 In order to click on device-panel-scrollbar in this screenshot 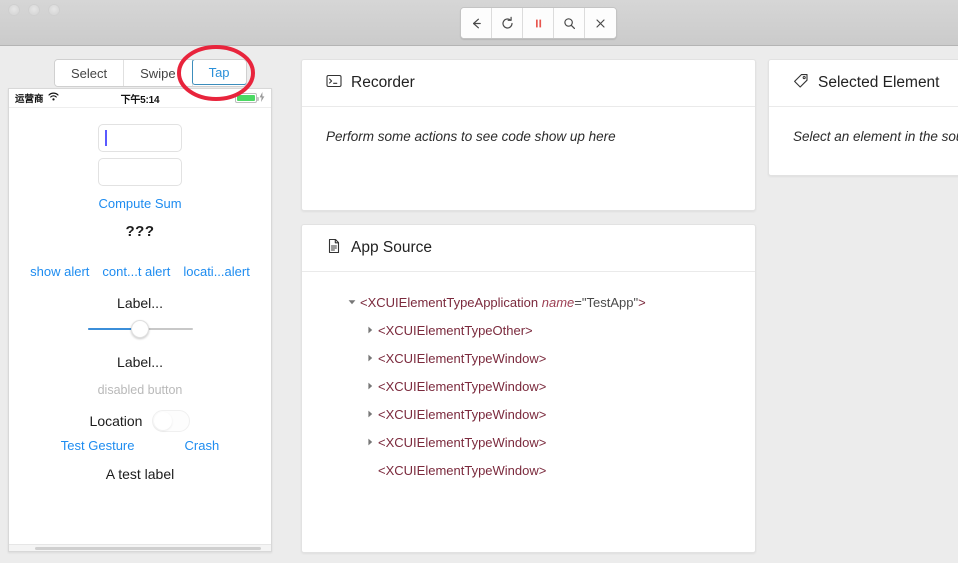, I will do `click(140, 547)`.